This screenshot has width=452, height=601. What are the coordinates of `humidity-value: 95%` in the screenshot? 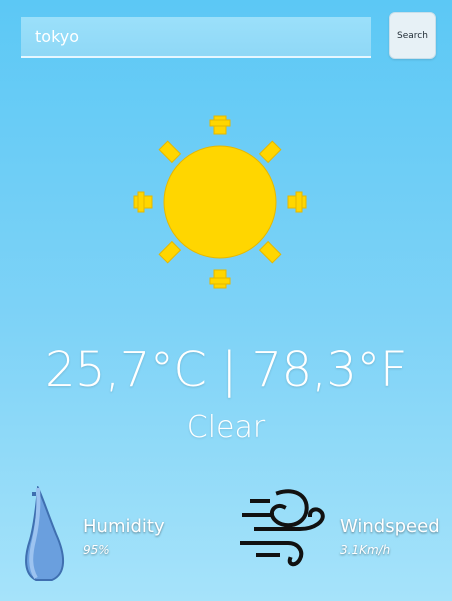 It's located at (96, 550).